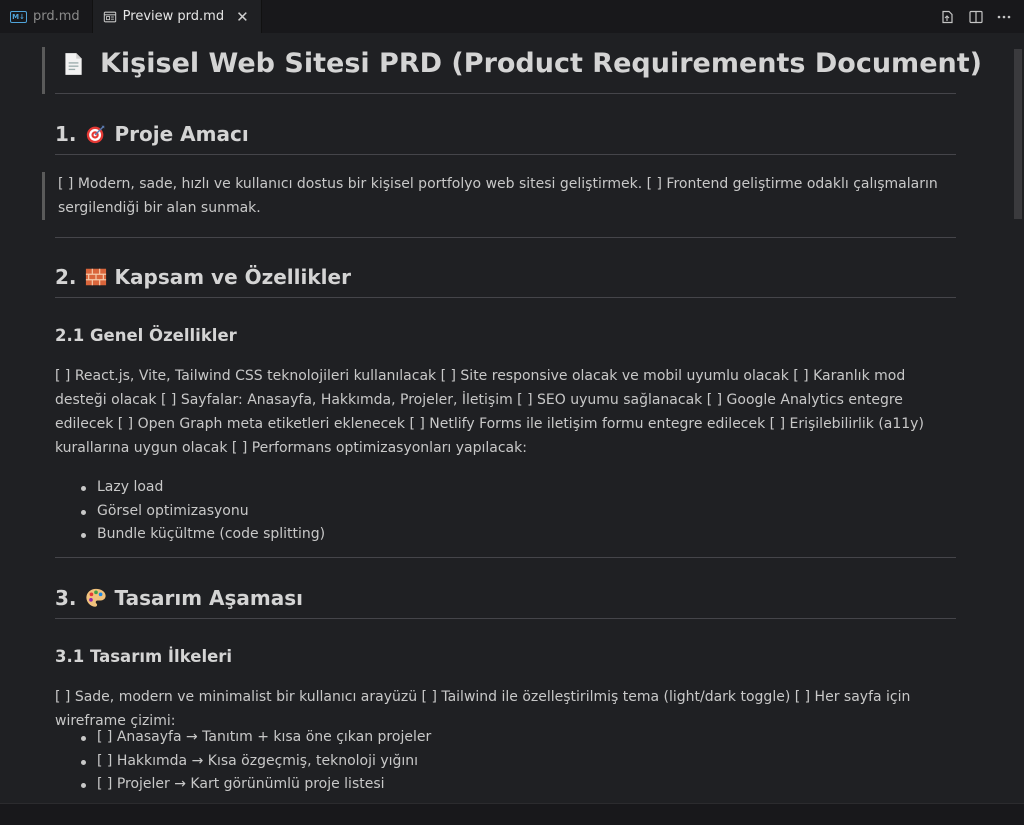 This screenshot has height=825, width=1024. What do you see at coordinates (190, 488) in the screenshot?
I see `list-item: Lazy load` at bounding box center [190, 488].